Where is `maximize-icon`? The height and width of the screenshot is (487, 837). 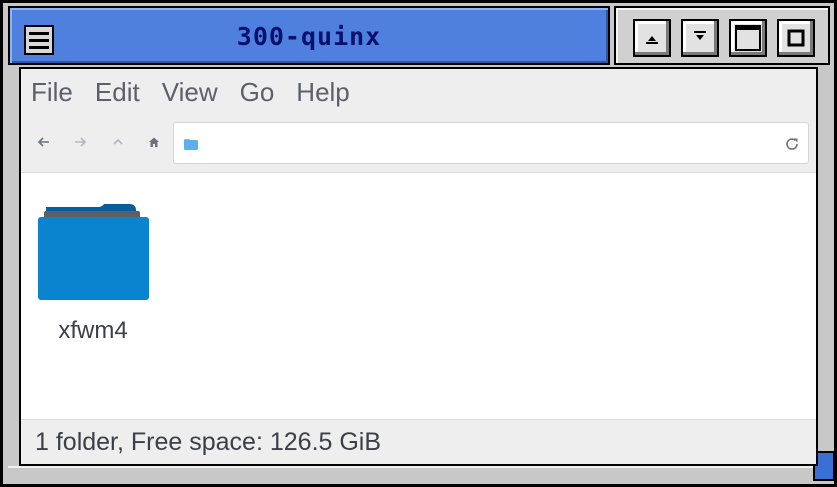 maximize-icon is located at coordinates (748, 38).